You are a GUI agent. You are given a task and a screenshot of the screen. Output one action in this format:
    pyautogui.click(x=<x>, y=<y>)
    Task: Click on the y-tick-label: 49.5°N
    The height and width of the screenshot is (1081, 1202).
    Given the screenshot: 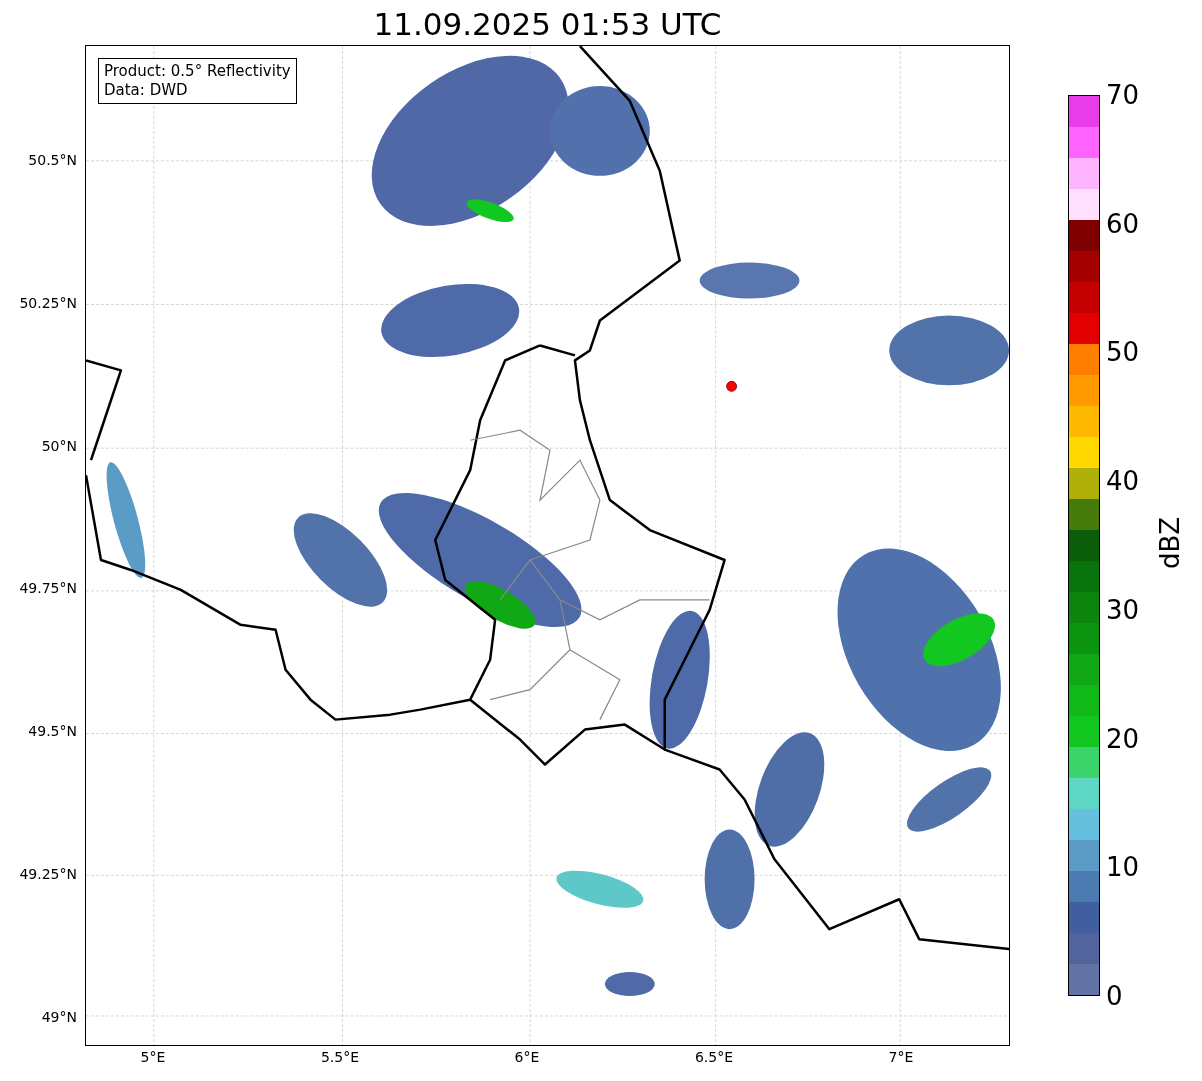 What is the action you would take?
    pyautogui.click(x=52, y=731)
    